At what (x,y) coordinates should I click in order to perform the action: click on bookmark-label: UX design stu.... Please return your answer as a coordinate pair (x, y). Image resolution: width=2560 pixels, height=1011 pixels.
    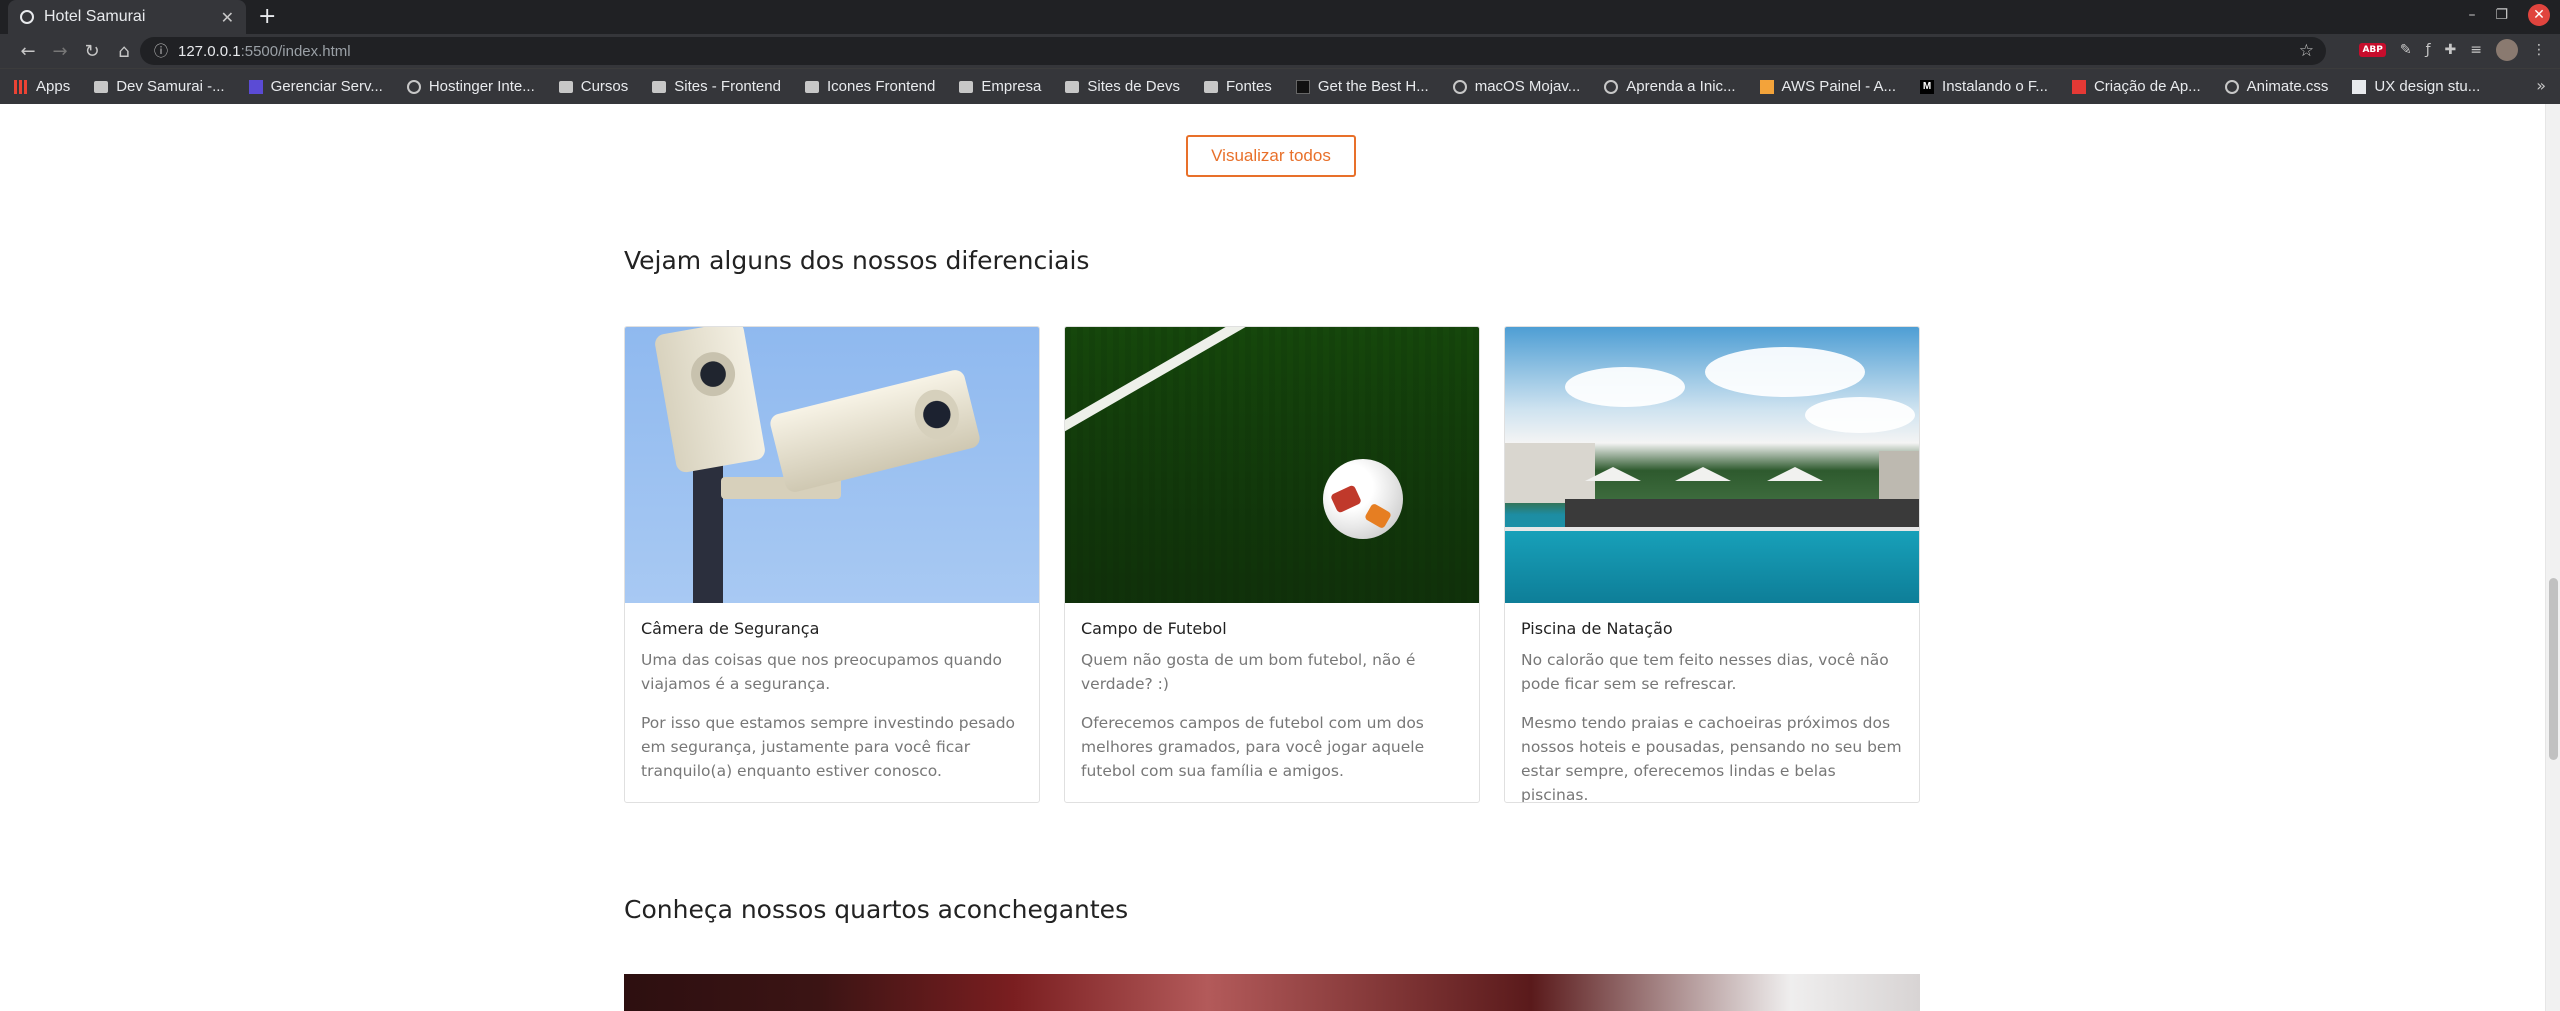
    Looking at the image, I should click on (2427, 86).